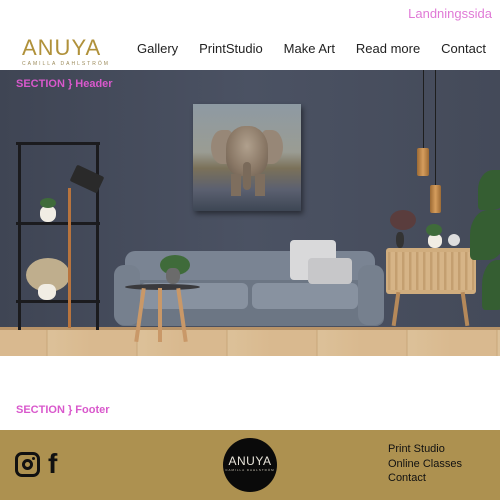  What do you see at coordinates (425, 478) in the screenshot?
I see `footer-link-contact: Contact` at bounding box center [425, 478].